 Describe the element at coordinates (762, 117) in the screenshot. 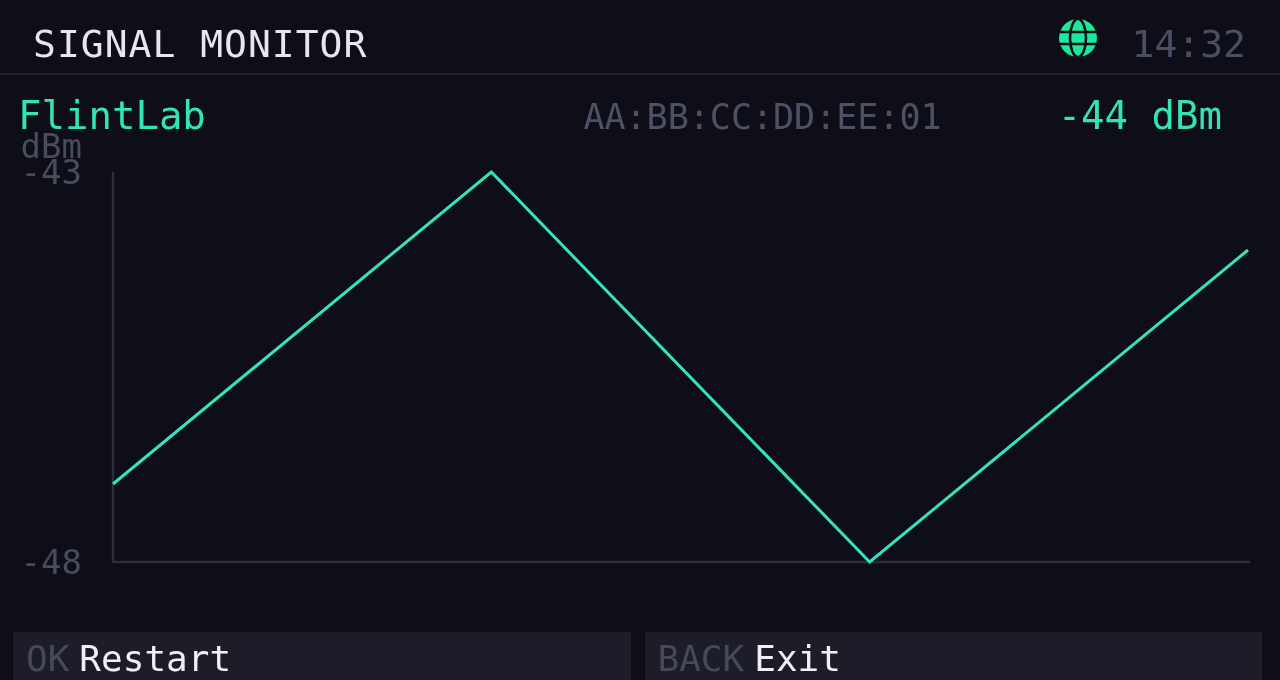

I see `mac-address: AA:BB:CC:DD:EE:01` at that location.